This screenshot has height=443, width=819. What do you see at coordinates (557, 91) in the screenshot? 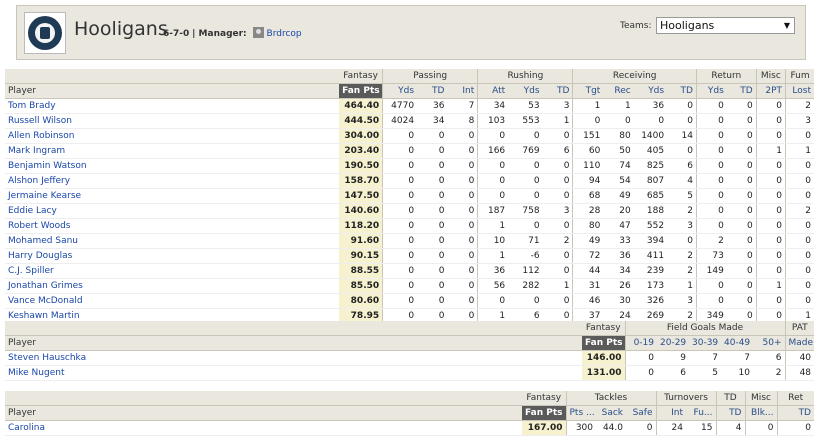
I see `col-rush-td: TD` at bounding box center [557, 91].